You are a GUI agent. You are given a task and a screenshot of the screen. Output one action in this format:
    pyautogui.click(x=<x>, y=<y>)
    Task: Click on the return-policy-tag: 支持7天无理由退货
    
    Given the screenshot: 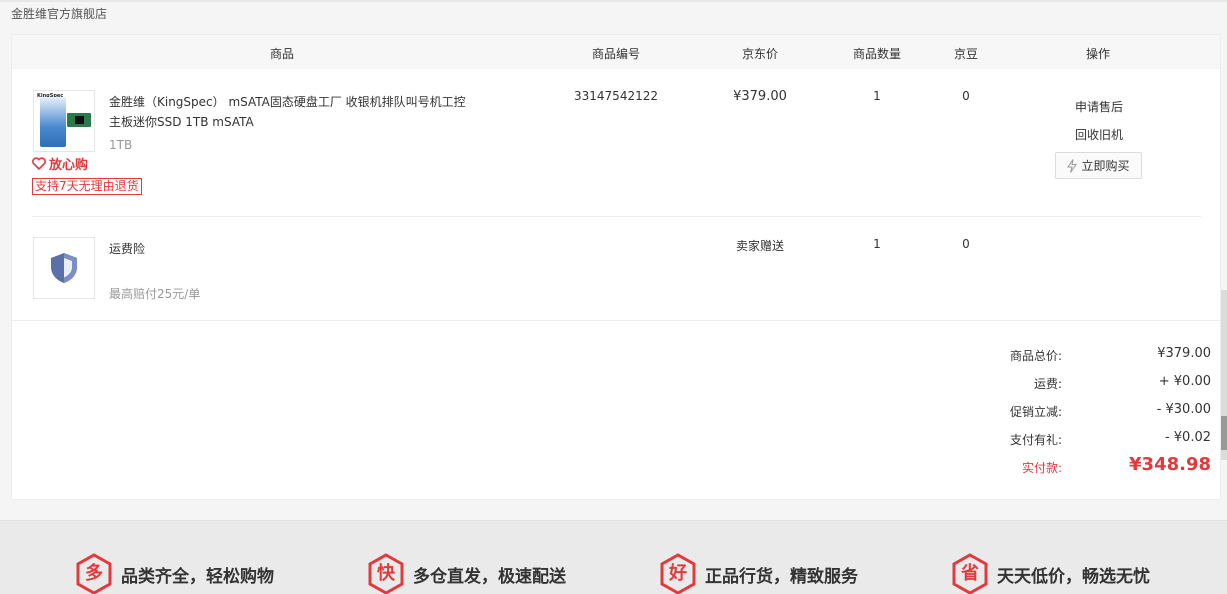 What is the action you would take?
    pyautogui.click(x=87, y=186)
    